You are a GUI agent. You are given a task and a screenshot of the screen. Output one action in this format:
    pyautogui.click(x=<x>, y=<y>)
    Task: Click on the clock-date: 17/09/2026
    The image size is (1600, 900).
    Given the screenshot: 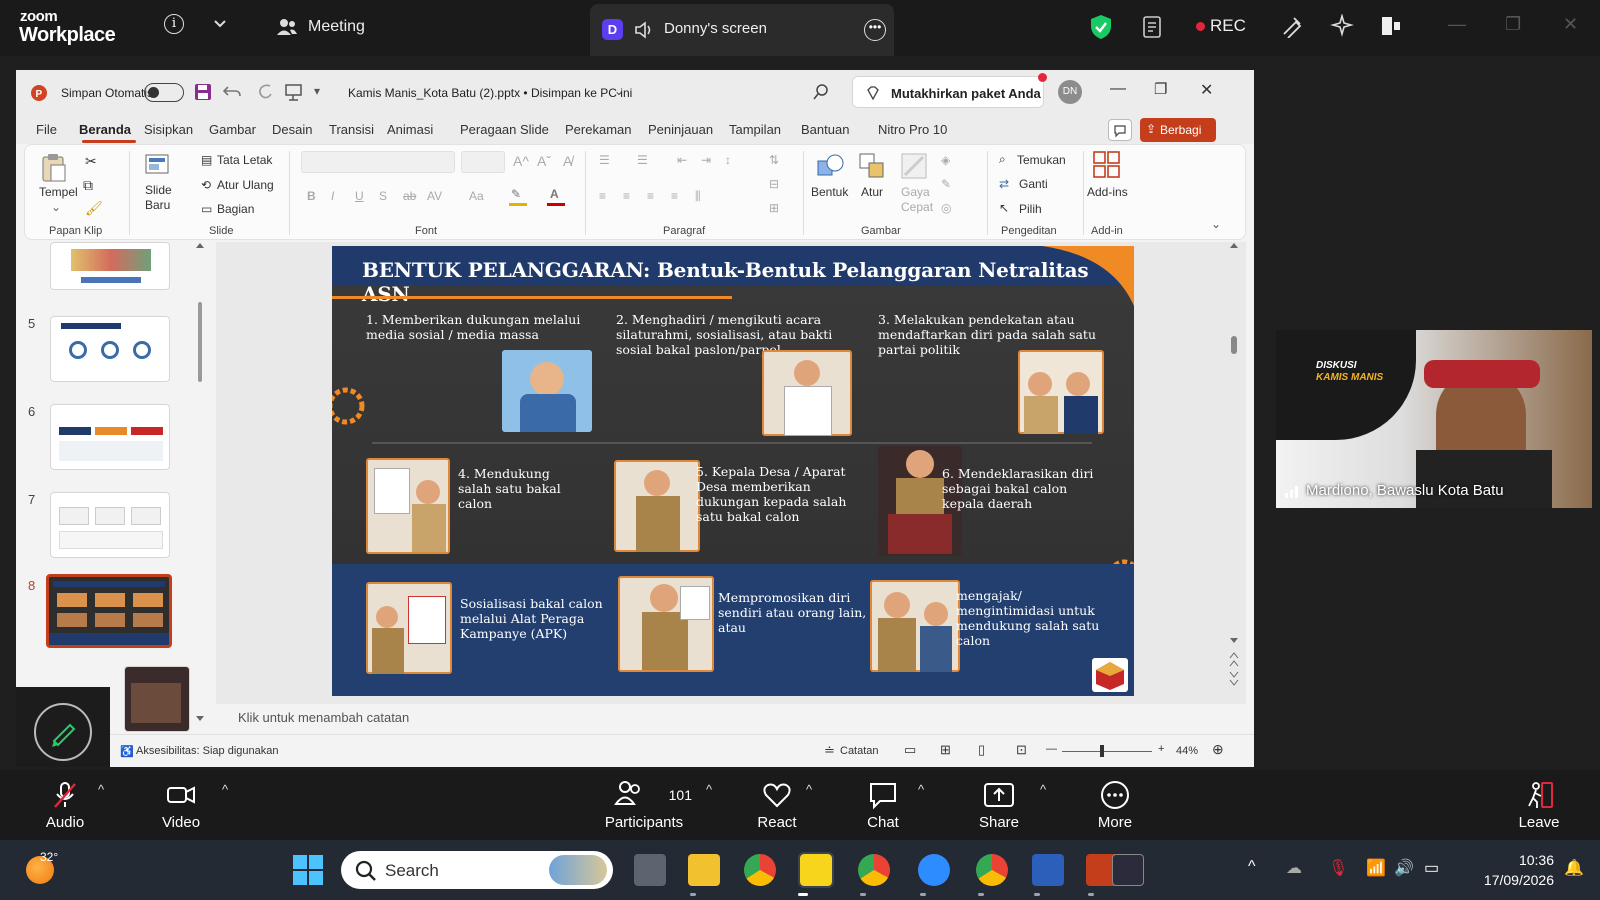 What is the action you would take?
    pyautogui.click(x=1512, y=880)
    